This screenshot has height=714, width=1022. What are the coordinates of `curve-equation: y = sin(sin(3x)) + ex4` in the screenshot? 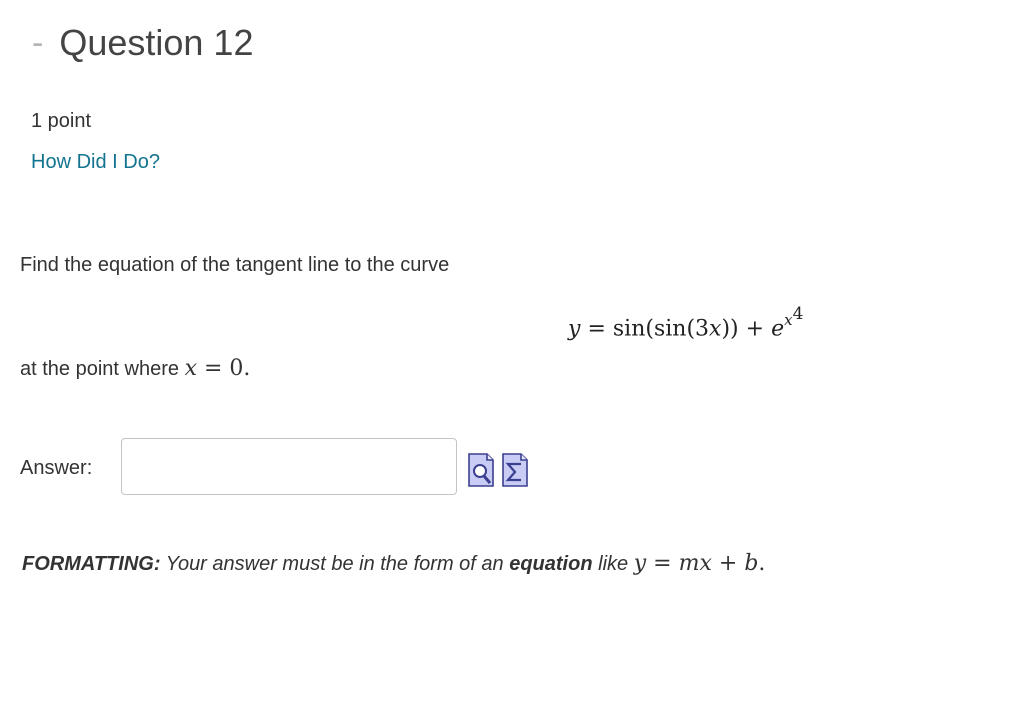 It's located at (685, 323).